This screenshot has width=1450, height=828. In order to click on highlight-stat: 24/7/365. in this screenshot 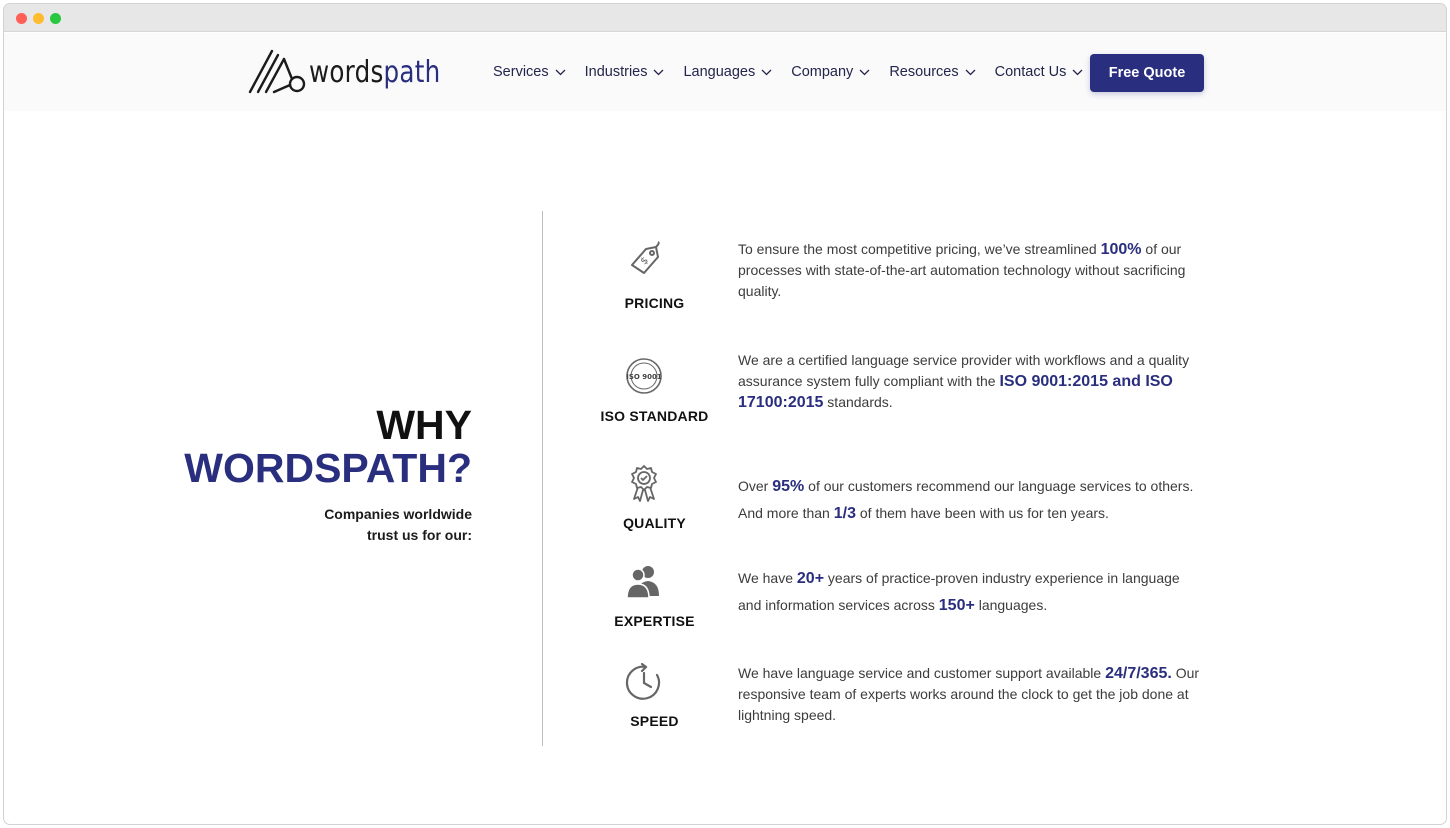, I will do `click(1138, 673)`.